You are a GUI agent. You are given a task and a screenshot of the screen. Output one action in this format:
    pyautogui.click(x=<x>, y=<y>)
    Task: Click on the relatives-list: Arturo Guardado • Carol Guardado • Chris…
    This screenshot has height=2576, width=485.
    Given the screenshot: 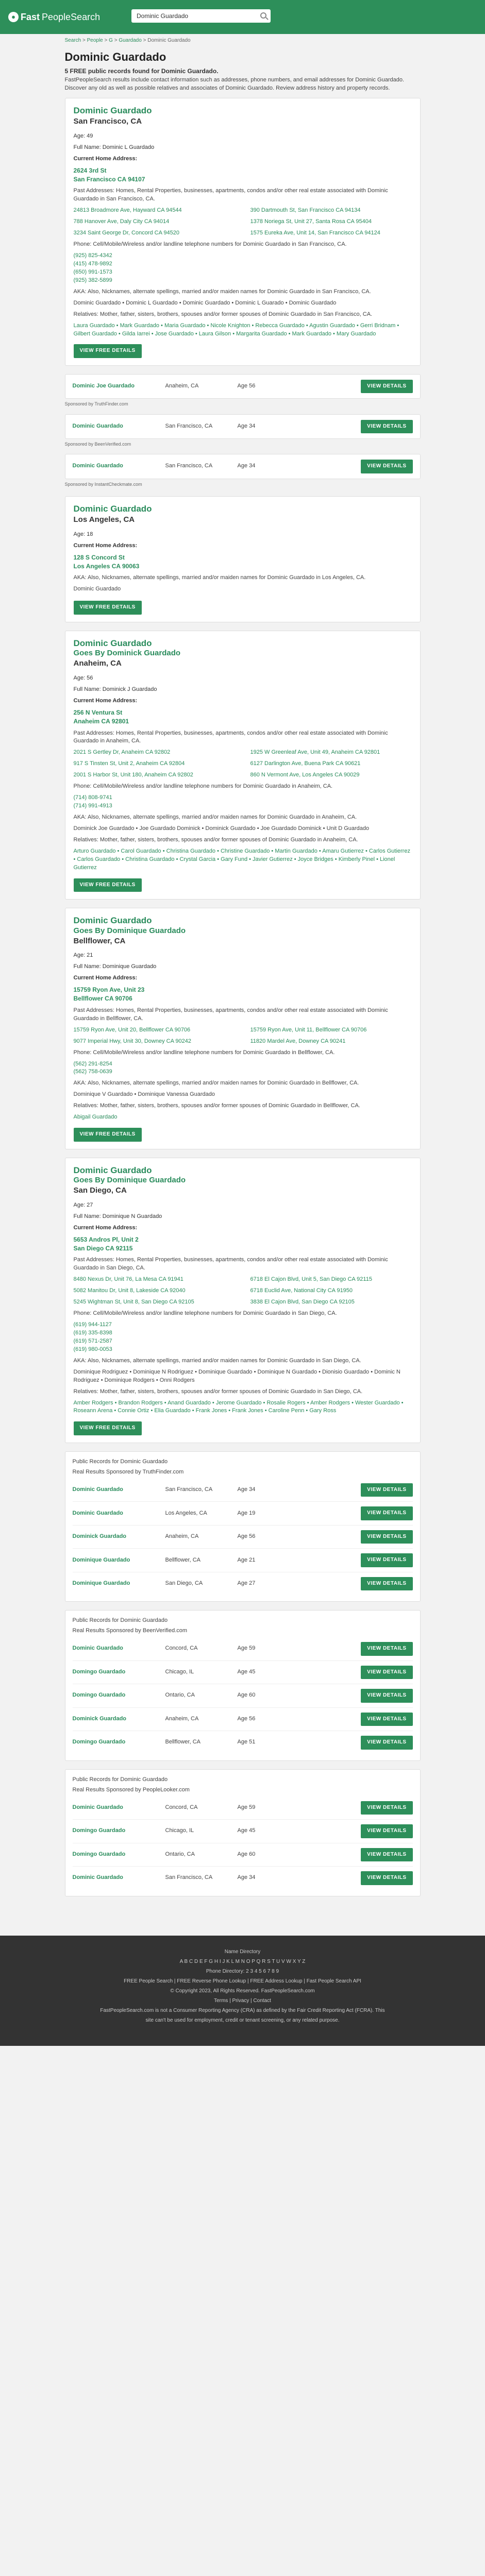 What is the action you would take?
    pyautogui.click(x=243, y=860)
    